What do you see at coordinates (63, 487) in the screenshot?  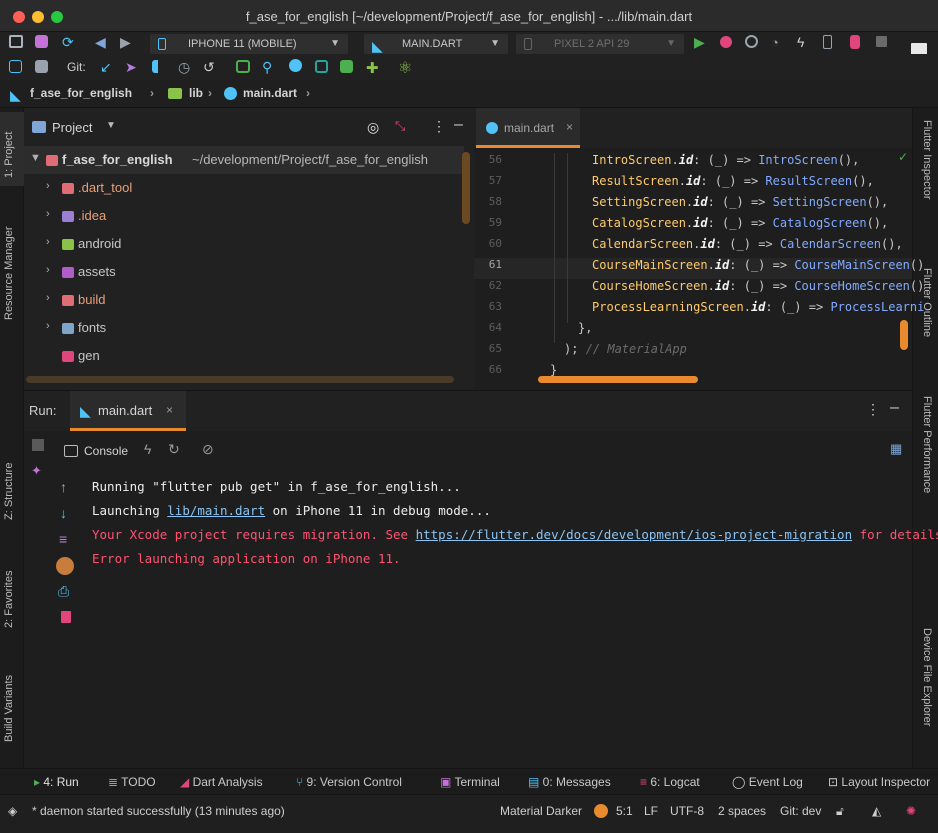 I see `arrow-up-icon: ↑` at bounding box center [63, 487].